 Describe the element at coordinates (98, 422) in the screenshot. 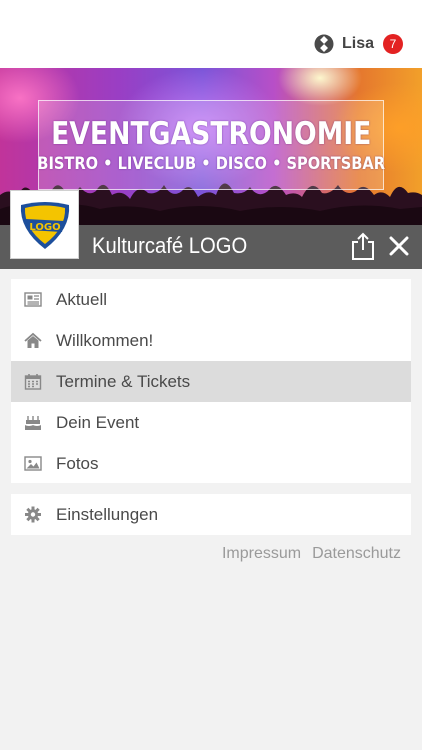

I see `menu-item-label: Dein Event` at that location.